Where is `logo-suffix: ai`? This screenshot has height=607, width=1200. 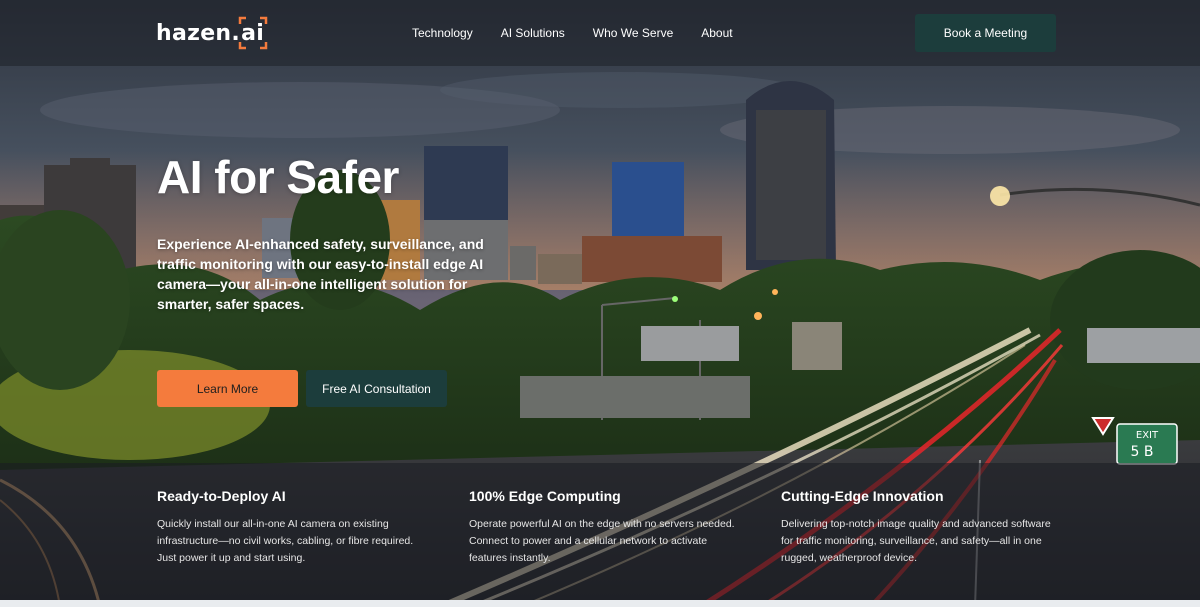 logo-suffix: ai is located at coordinates (253, 33).